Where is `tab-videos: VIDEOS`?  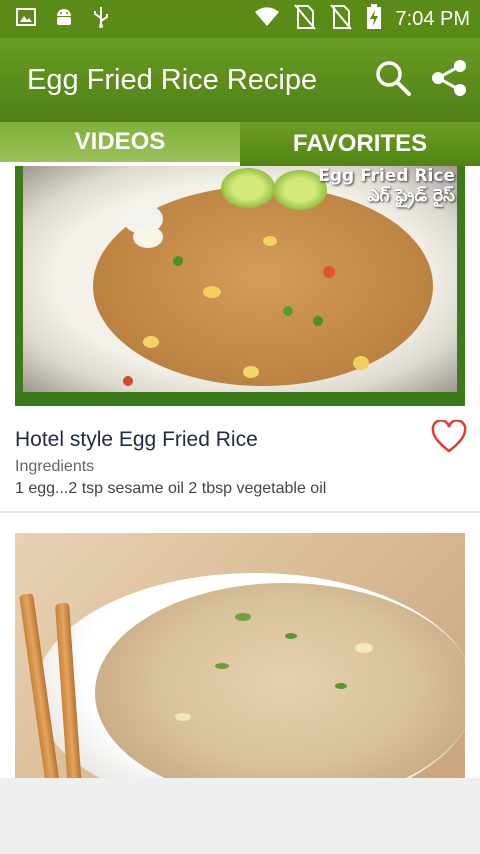 tab-videos: VIDEOS is located at coordinates (120, 144).